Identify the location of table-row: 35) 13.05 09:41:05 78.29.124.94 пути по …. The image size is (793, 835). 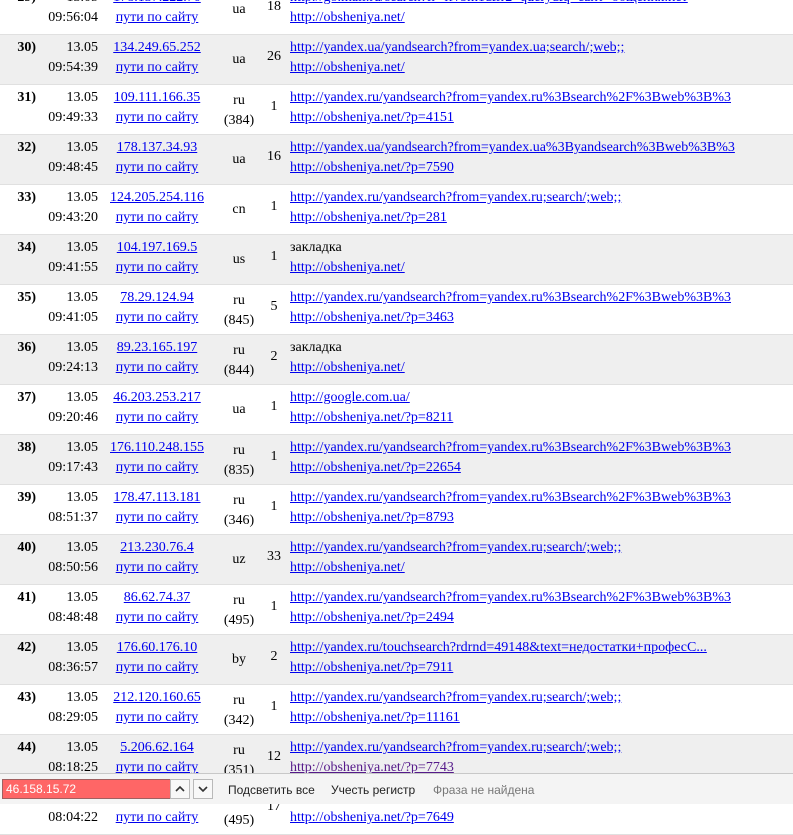
(396, 309).